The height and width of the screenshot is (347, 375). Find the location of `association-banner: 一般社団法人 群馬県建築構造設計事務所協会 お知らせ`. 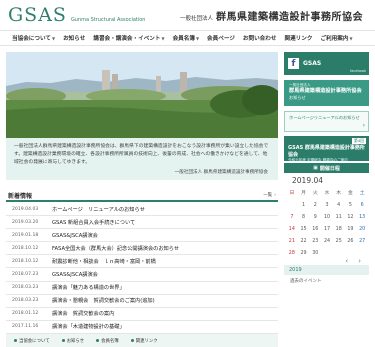

association-banner: 一般社団法人 群馬県建築構造設計事務所協会 お知らせ is located at coordinates (326, 93).